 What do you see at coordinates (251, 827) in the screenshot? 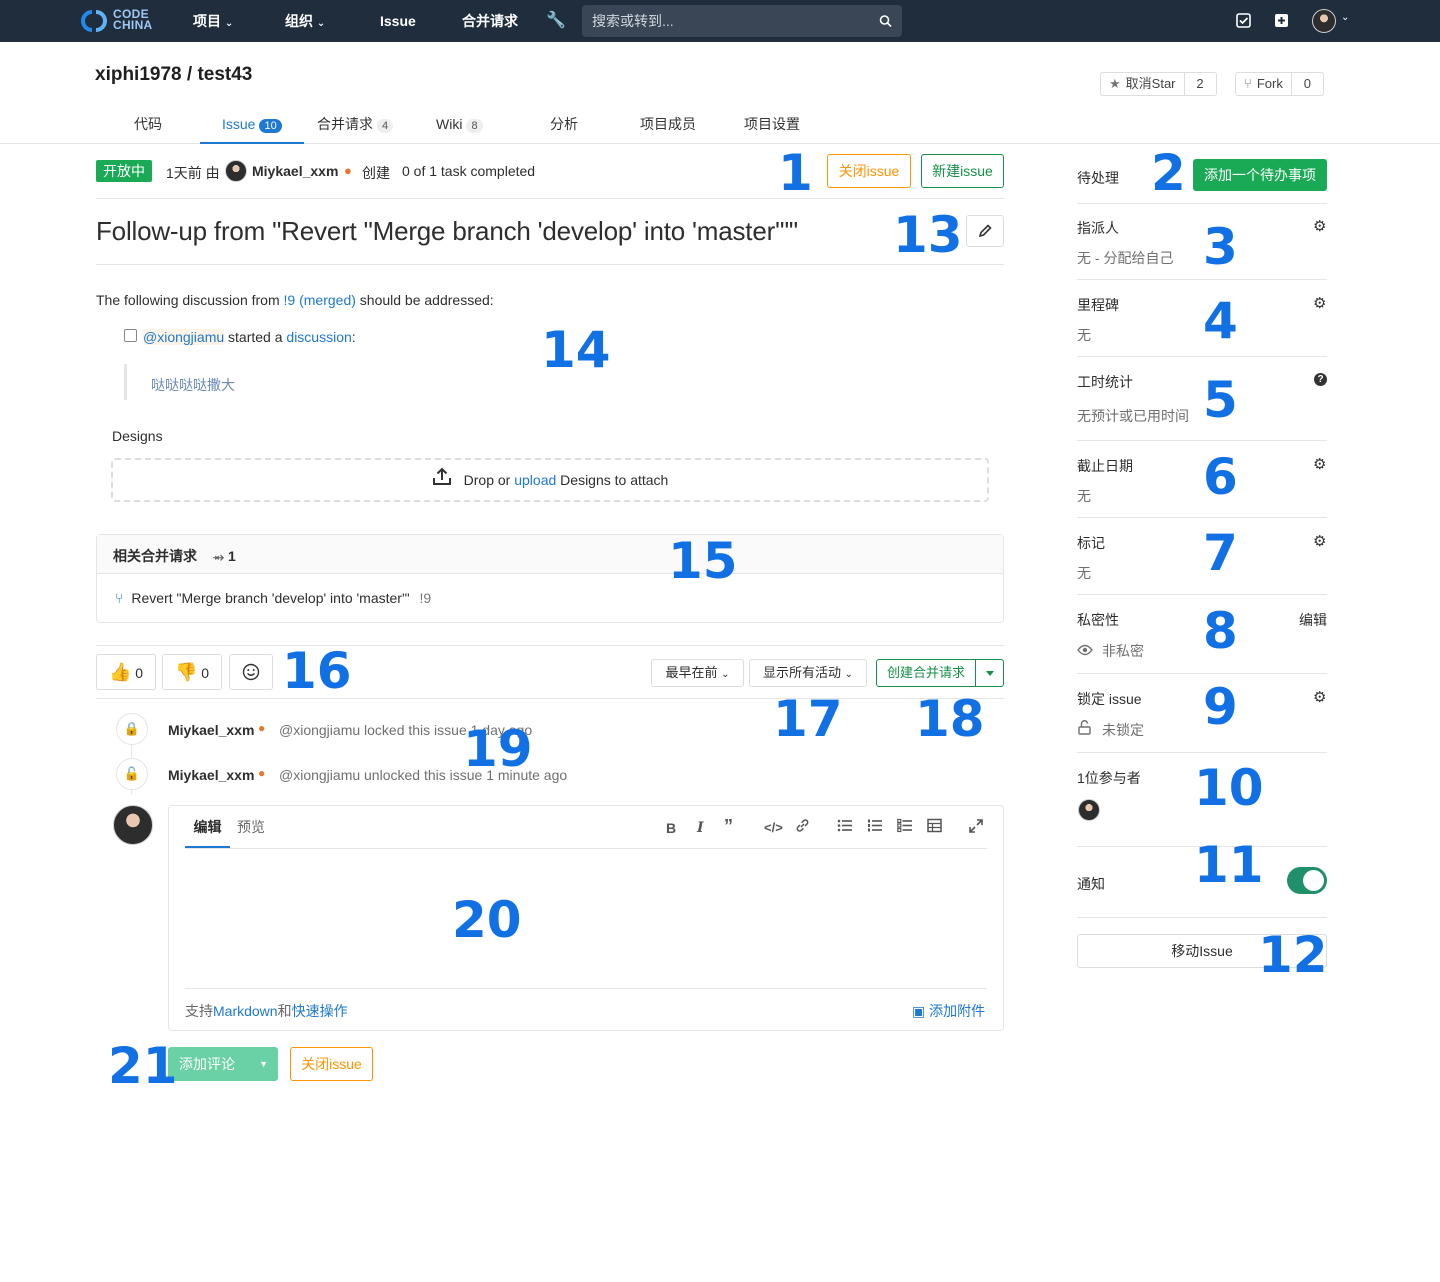
I see `tab-preview: 预览` at bounding box center [251, 827].